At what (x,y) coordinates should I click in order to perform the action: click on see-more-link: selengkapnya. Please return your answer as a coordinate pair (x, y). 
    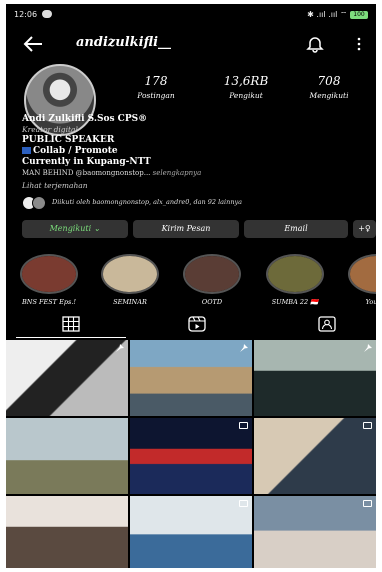
    Looking at the image, I should click on (176, 173).